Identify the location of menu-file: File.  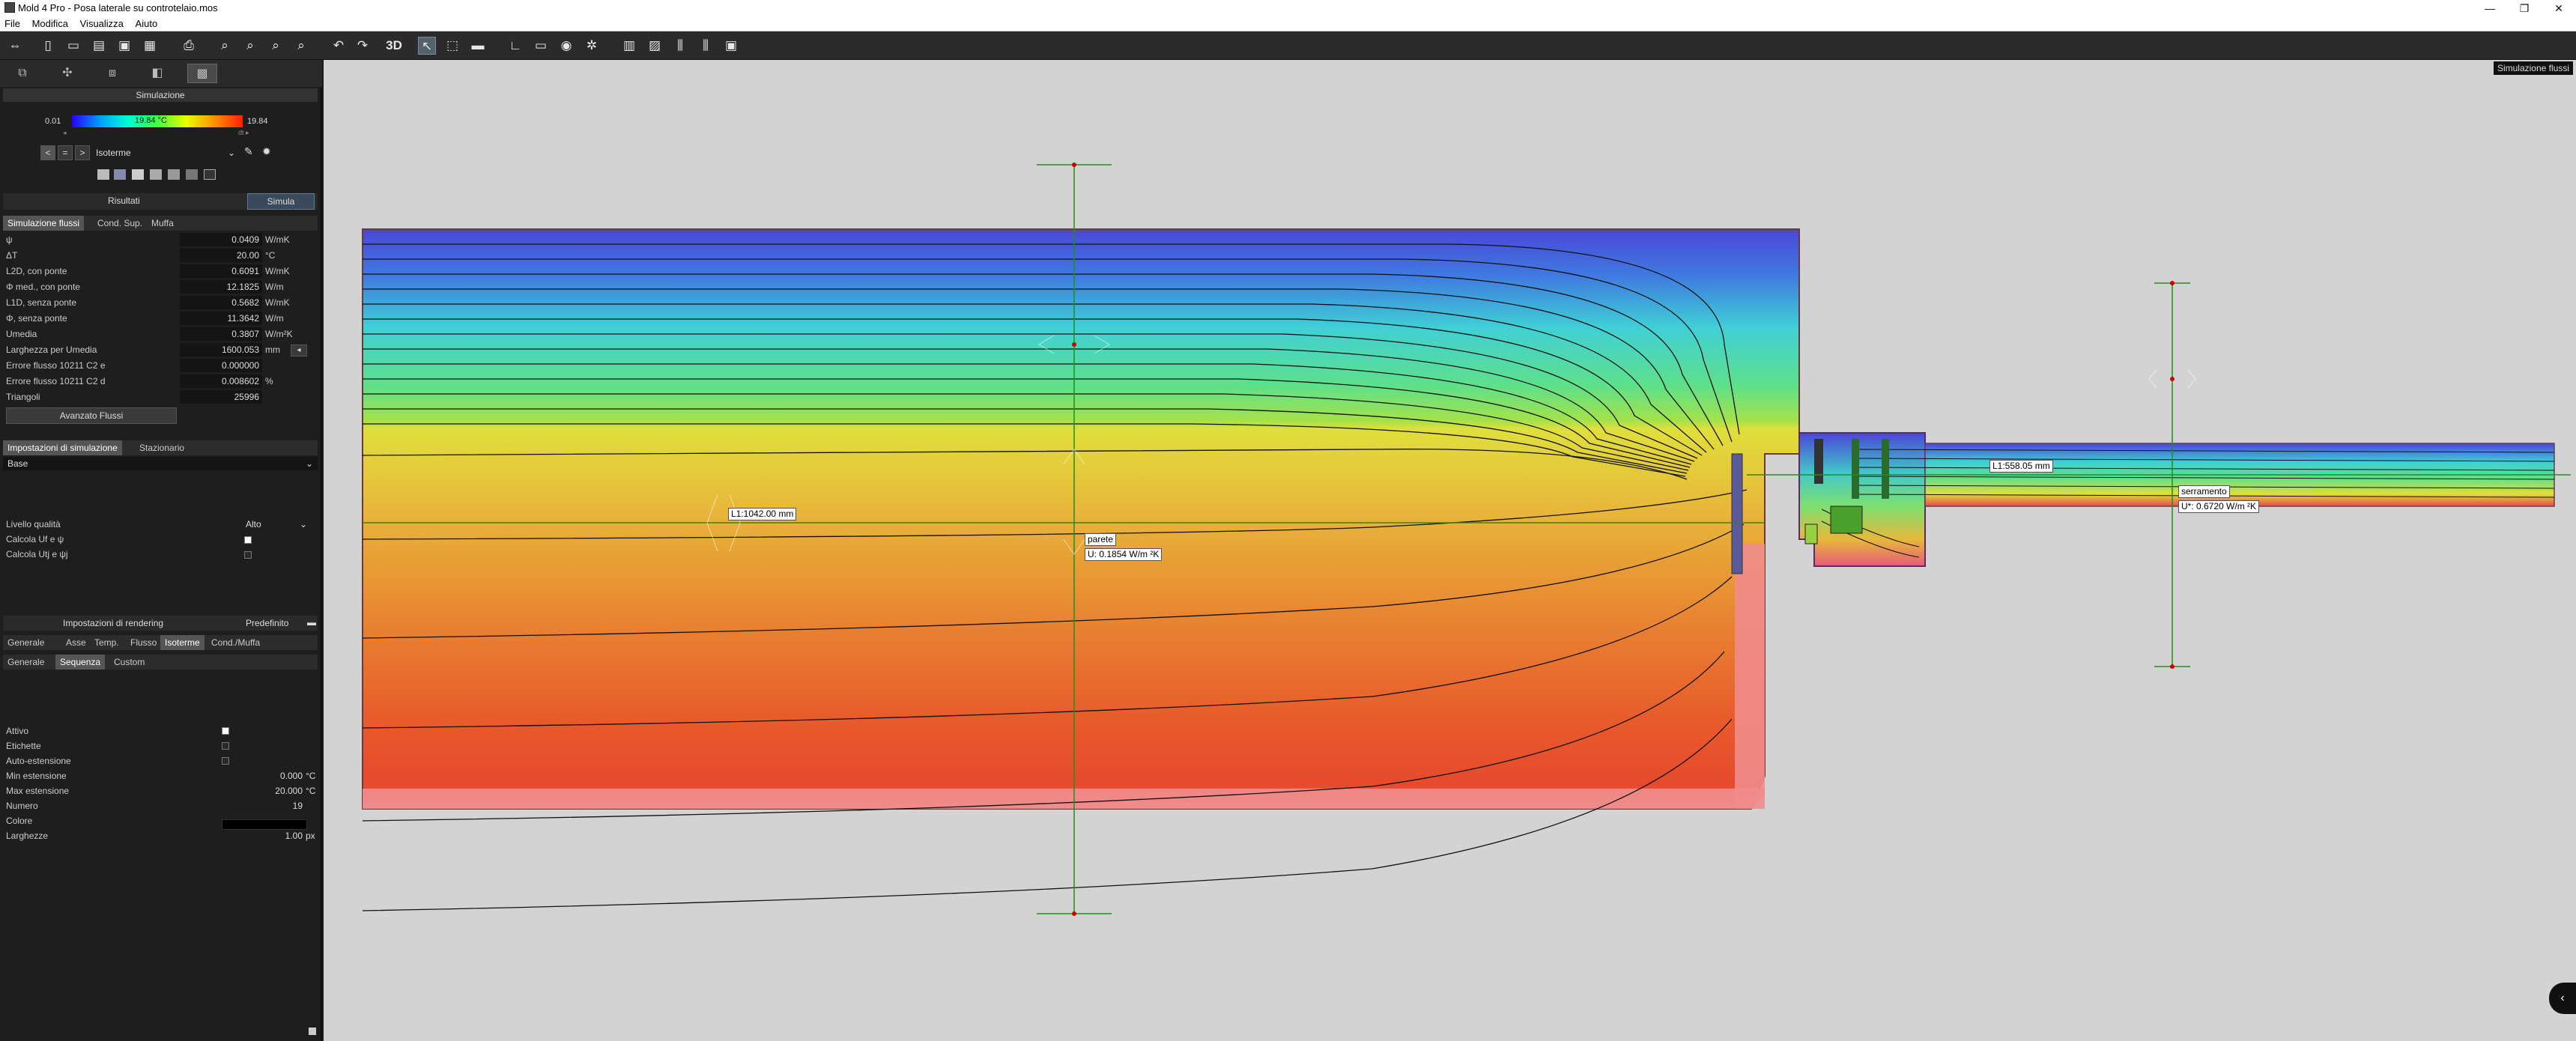
(13, 22).